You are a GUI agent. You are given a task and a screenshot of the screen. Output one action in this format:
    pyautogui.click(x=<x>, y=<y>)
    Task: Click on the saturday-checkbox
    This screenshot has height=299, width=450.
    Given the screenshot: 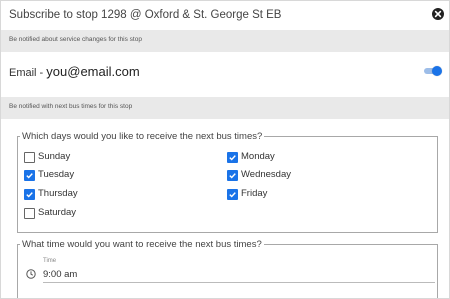 What is the action you would take?
    pyautogui.click(x=29, y=213)
    